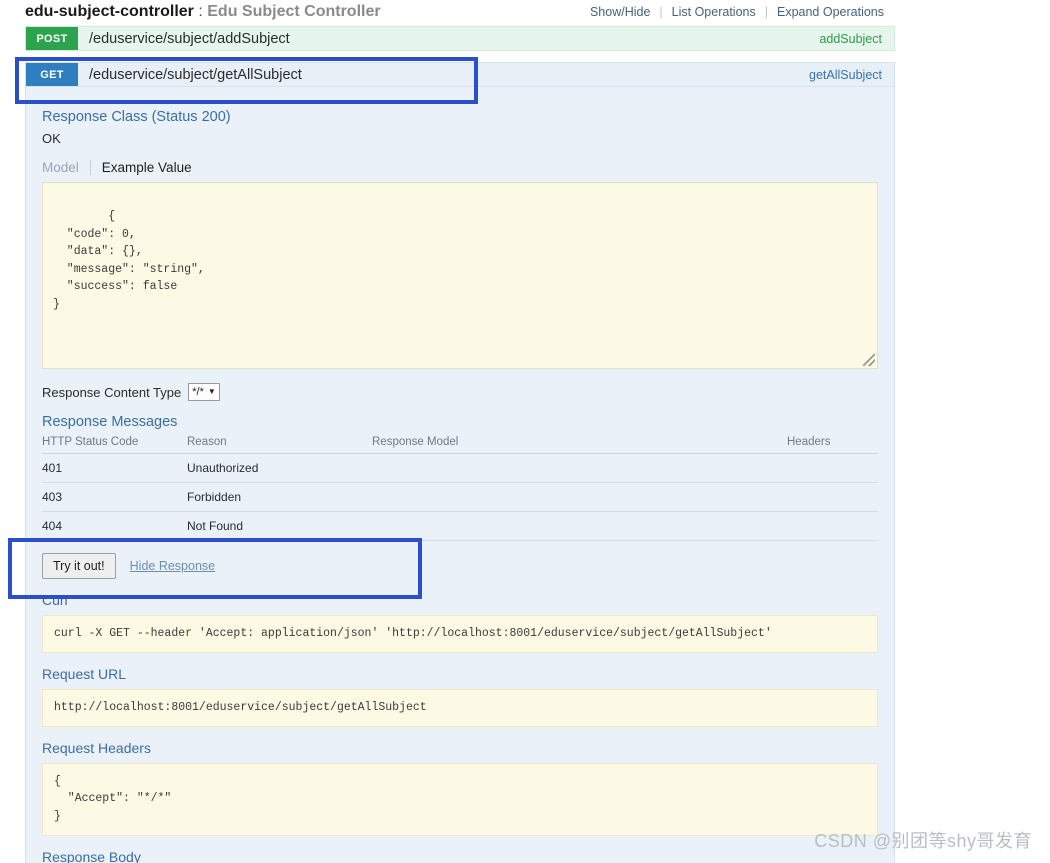  I want to click on tab-model: Model, so click(66, 167).